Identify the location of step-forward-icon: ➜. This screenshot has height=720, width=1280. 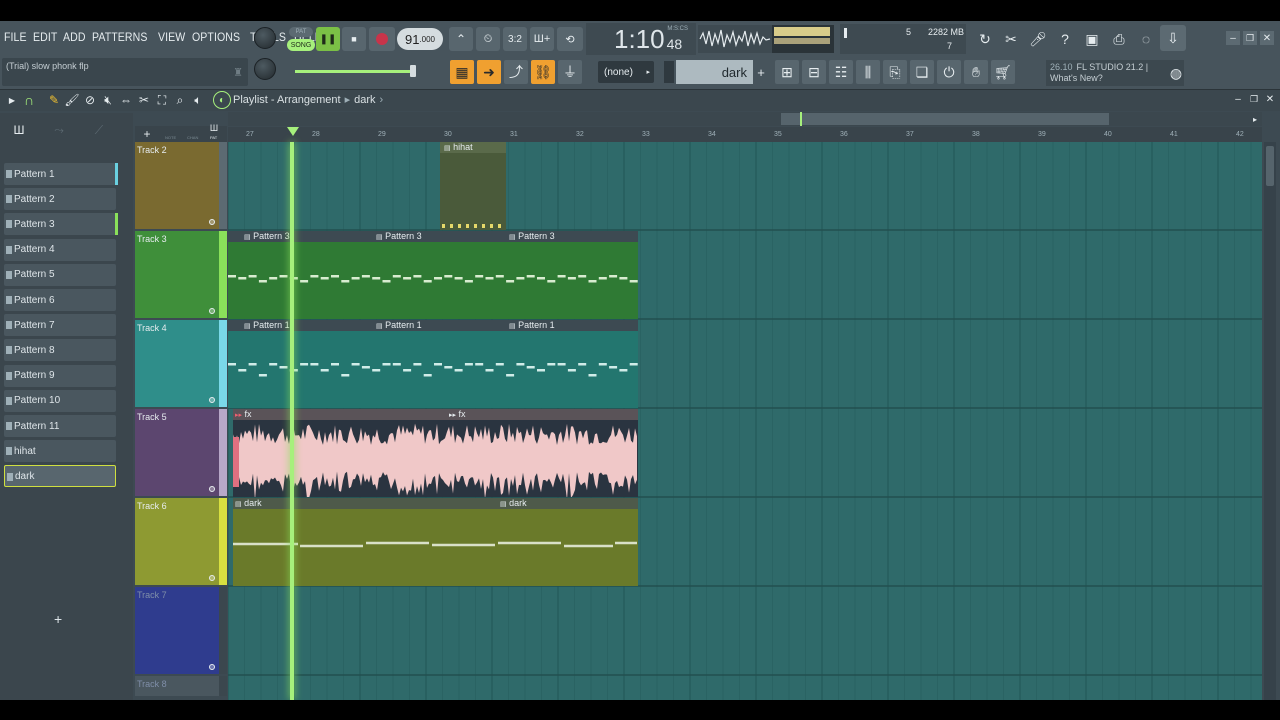
(489, 72).